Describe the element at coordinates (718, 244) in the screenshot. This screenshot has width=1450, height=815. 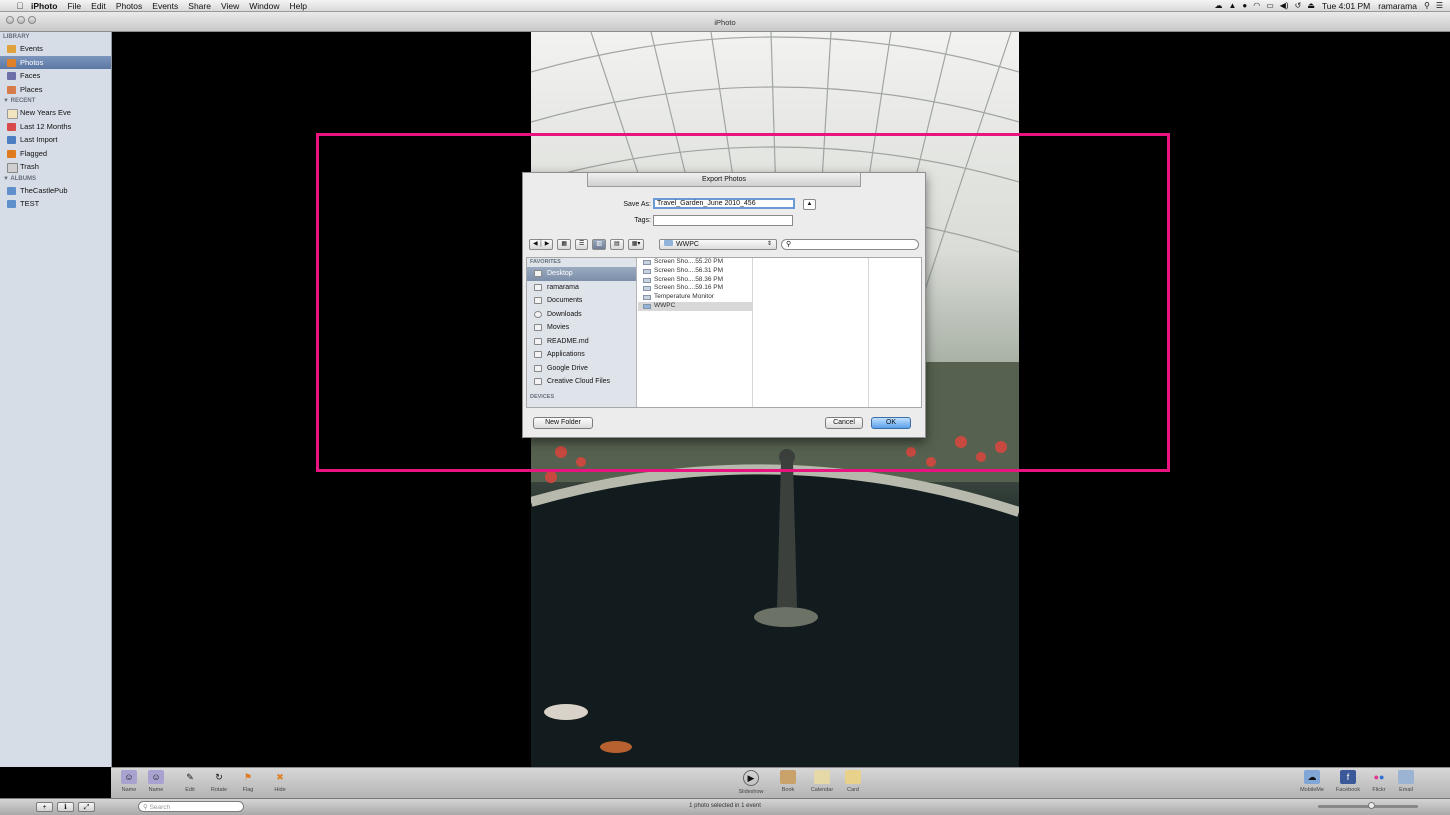
I see `location-popup: WWPC ⇕` at that location.